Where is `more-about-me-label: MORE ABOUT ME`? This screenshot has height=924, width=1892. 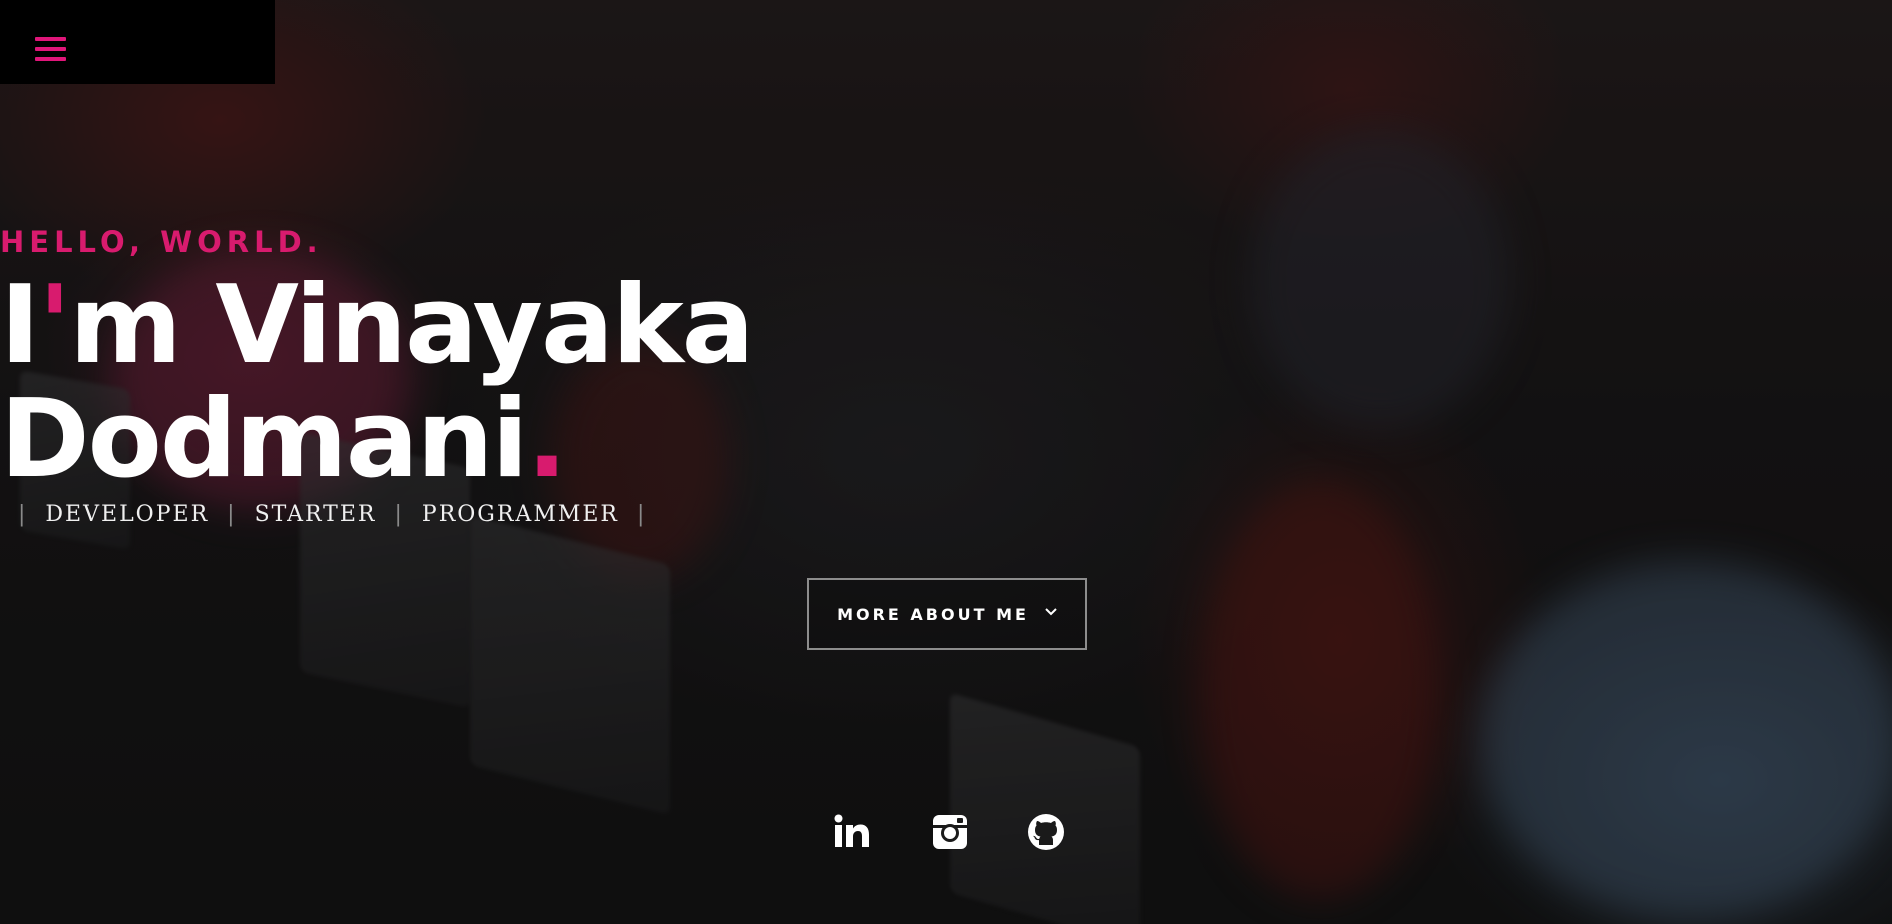
more-about-me-label: MORE ABOUT ME is located at coordinates (933, 614).